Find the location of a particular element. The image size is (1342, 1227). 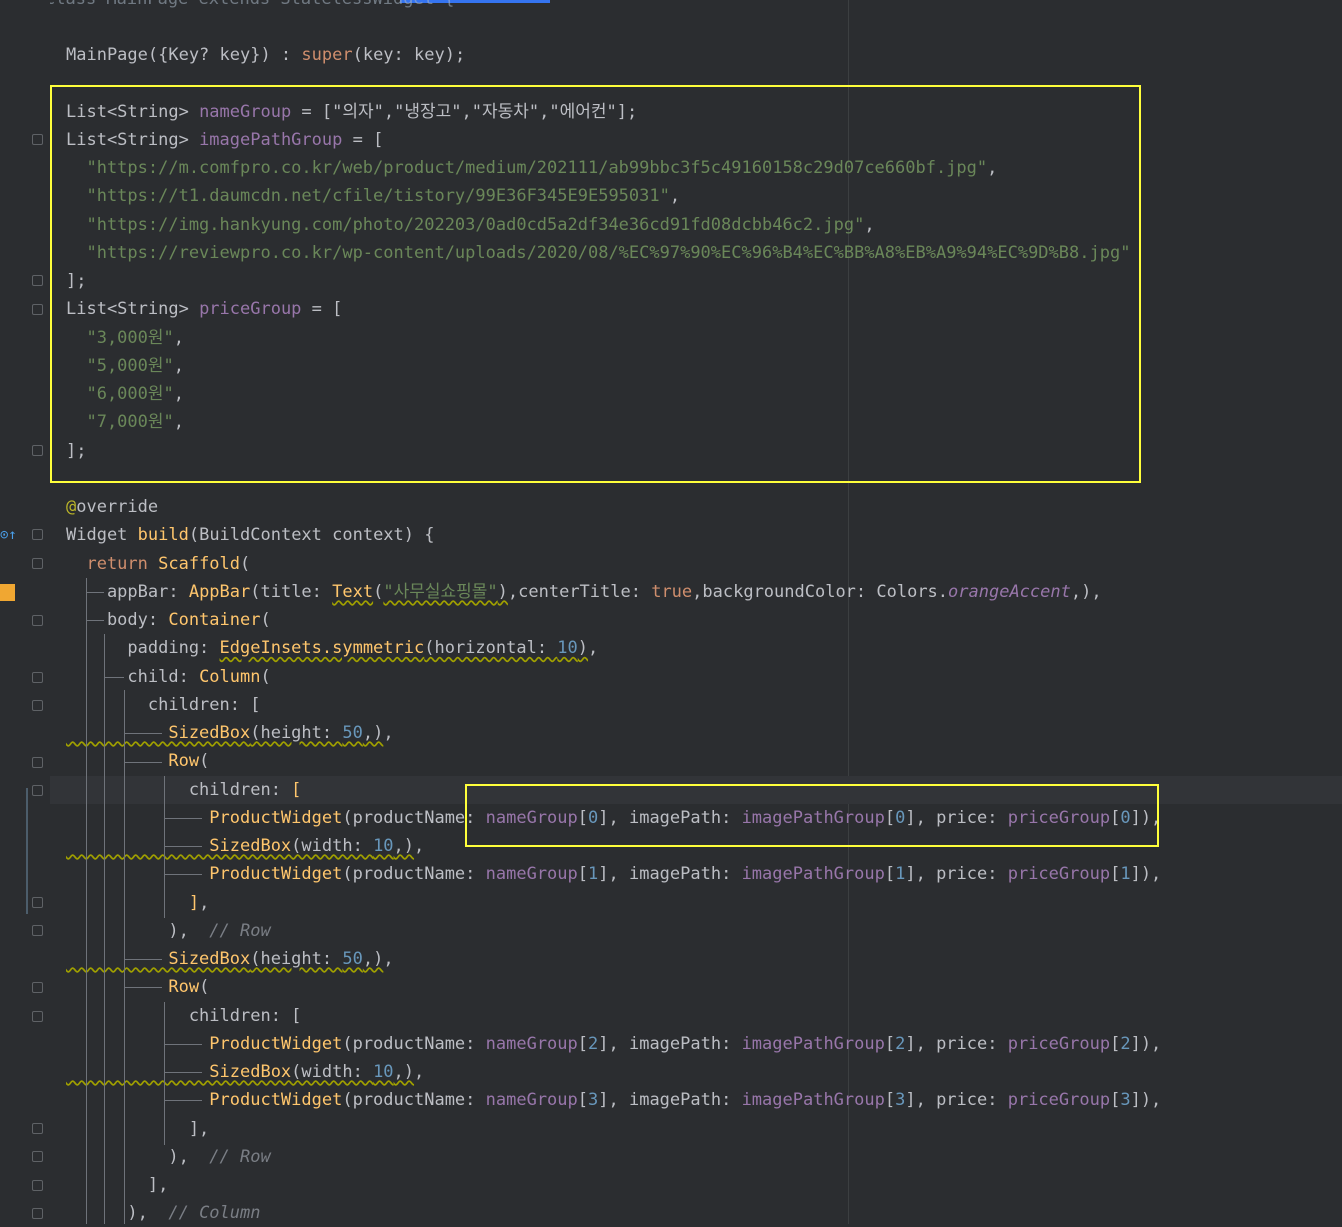

code-token: AppBar is located at coordinates (219, 591).